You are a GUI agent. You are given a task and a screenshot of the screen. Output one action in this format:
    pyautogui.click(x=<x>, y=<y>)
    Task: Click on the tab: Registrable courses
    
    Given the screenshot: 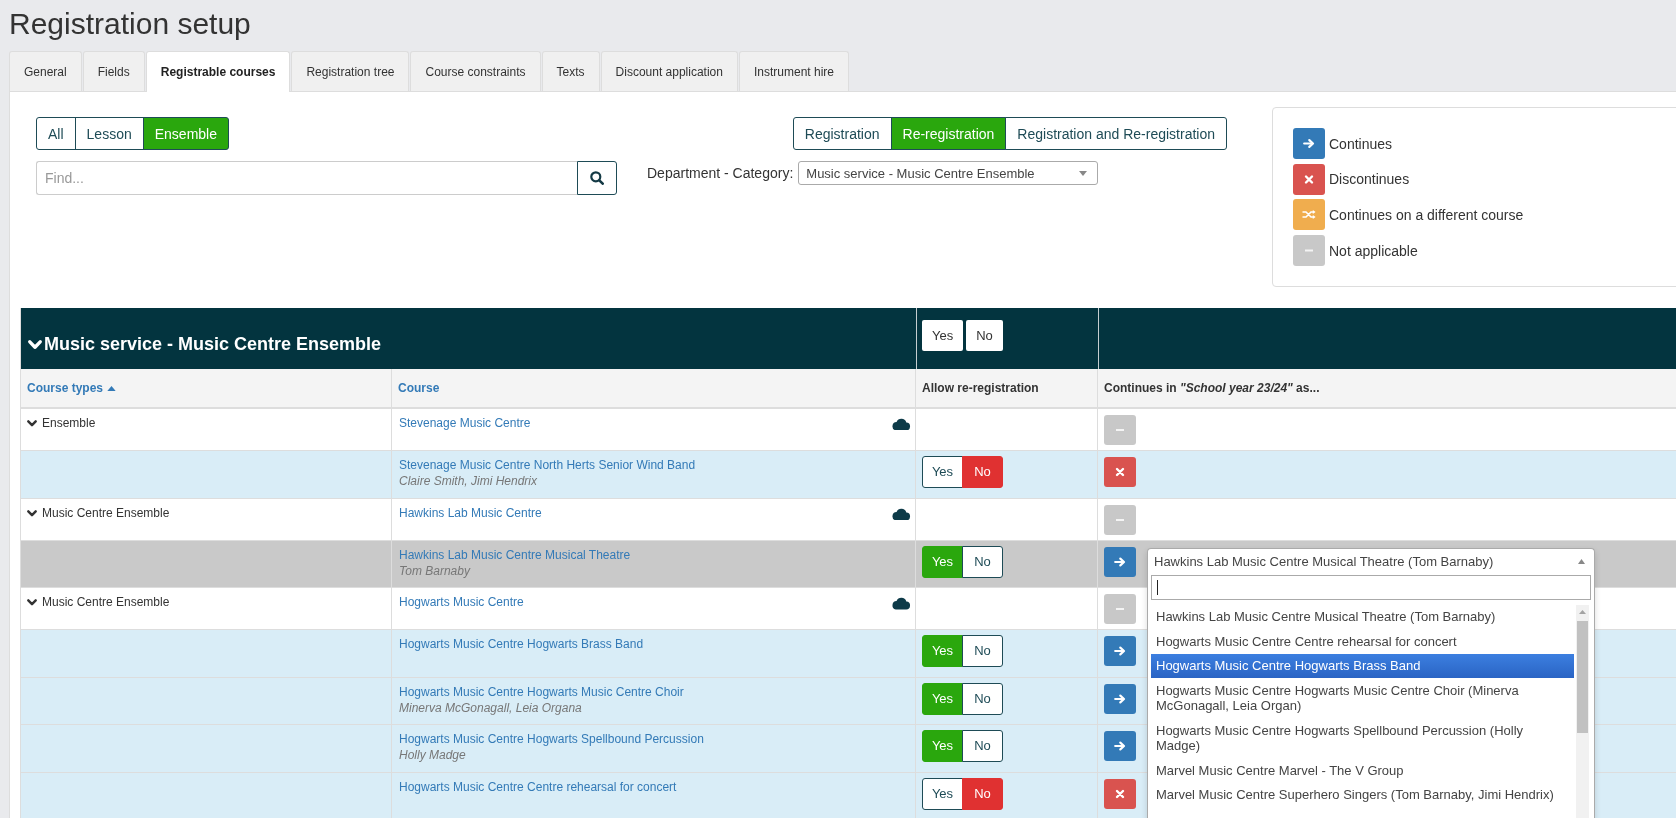 What is the action you would take?
    pyautogui.click(x=218, y=71)
    